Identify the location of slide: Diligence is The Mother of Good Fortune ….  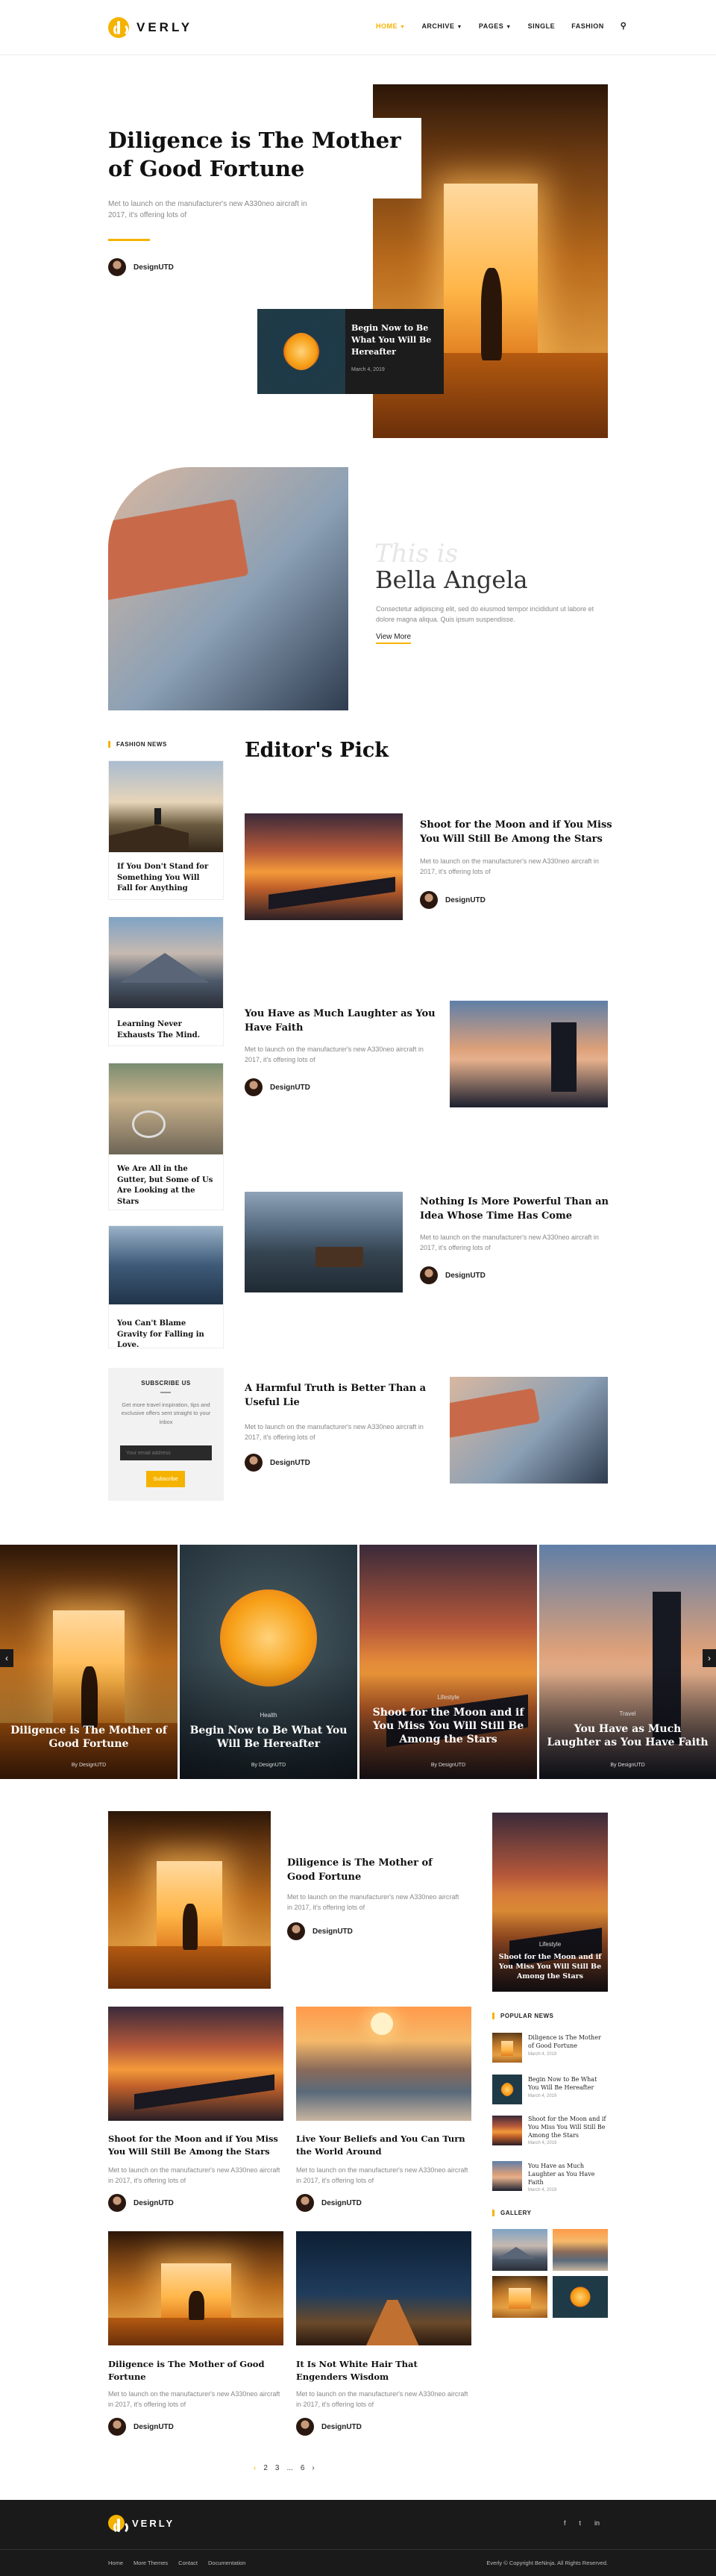
(89, 1662).